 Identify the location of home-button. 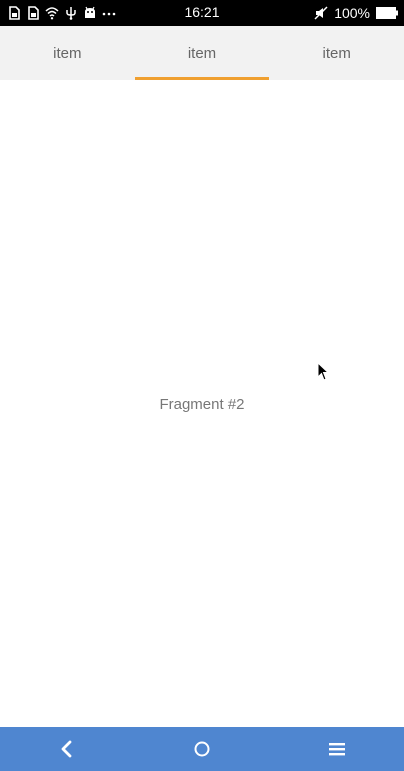
(202, 749).